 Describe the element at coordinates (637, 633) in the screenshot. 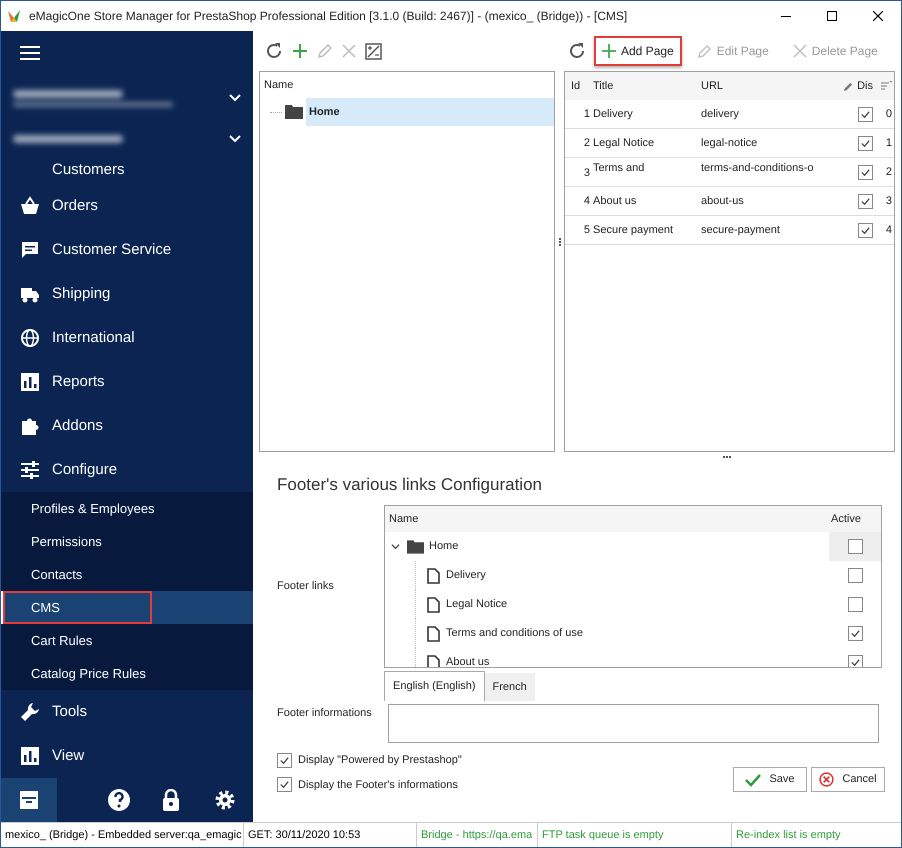

I see `tree-item: Terms and conditions of use` at that location.